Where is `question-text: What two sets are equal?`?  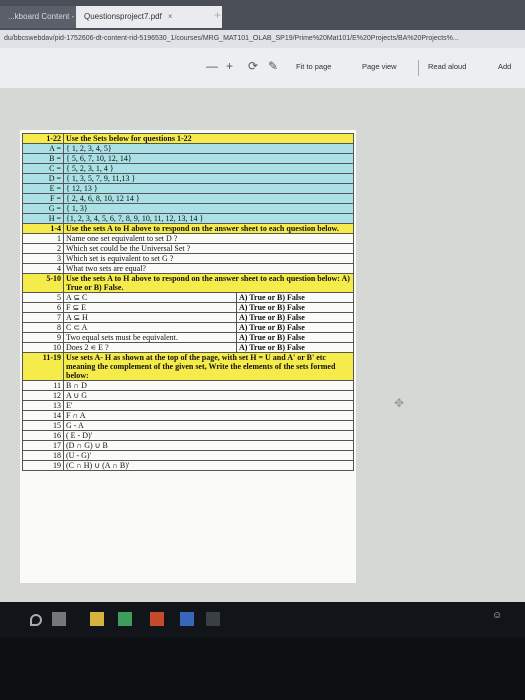 question-text: What two sets are equal? is located at coordinates (208, 268).